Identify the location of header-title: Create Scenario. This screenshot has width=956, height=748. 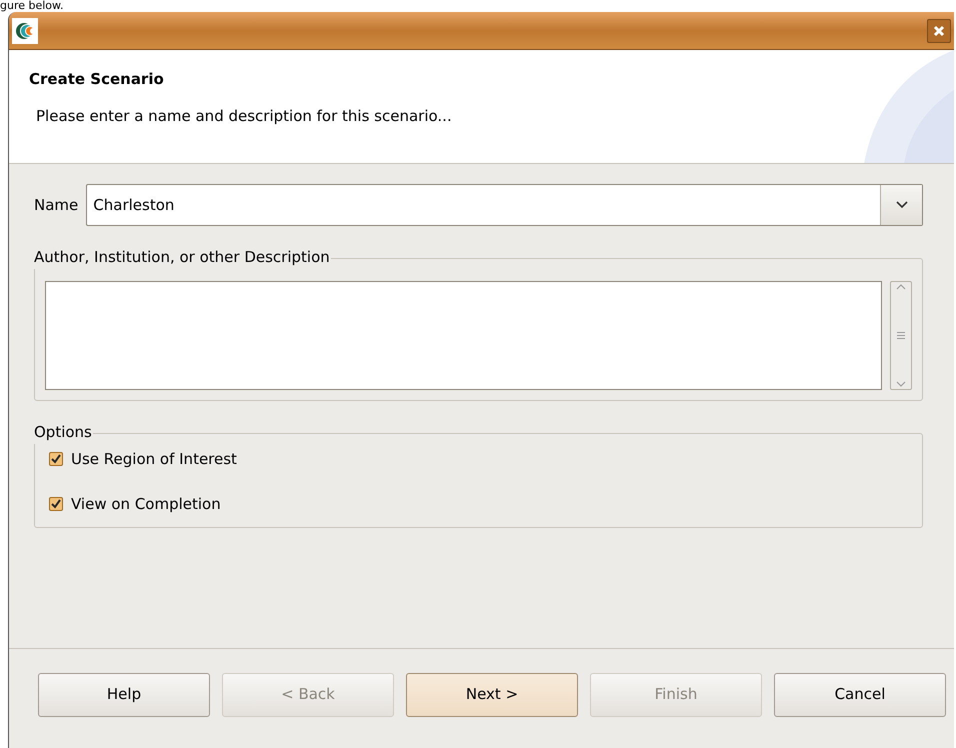
(97, 79).